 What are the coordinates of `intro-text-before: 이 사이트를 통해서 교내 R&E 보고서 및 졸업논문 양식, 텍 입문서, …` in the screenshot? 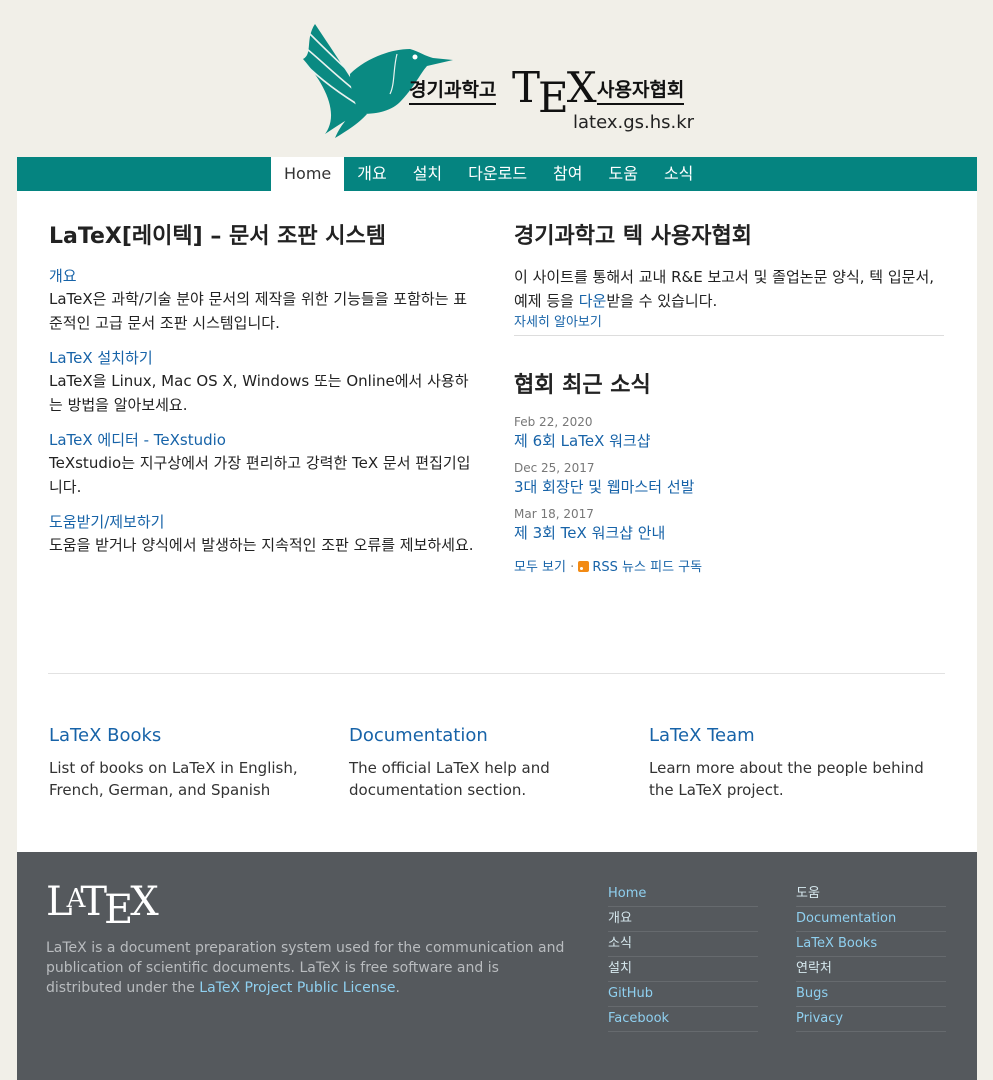 It's located at (724, 289).